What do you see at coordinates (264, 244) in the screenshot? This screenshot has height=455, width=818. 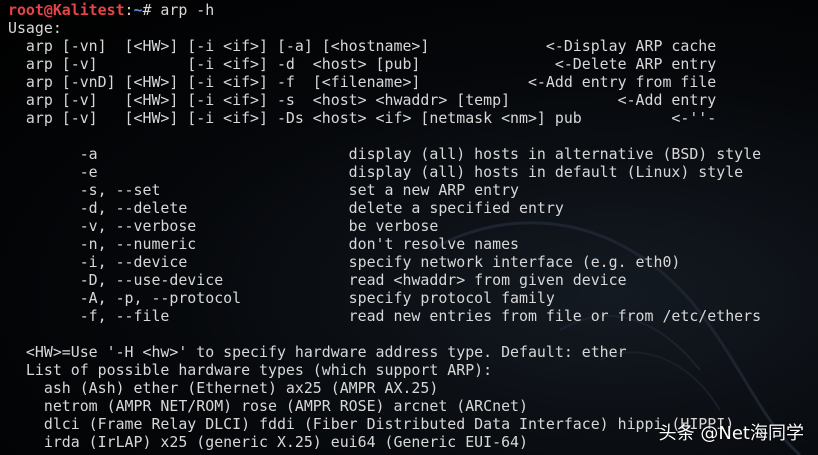 I see `output-line: -n, --numeric don't resolve names` at bounding box center [264, 244].